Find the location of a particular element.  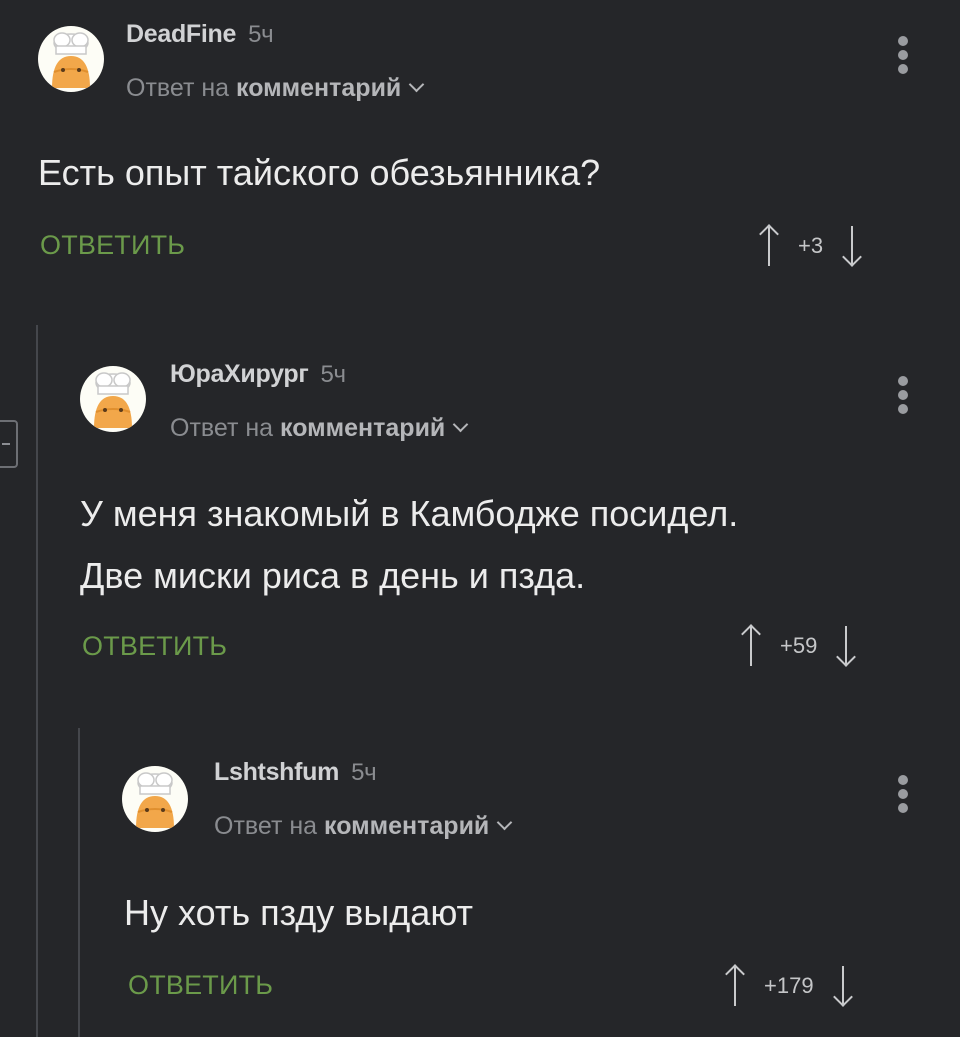

comment-text: Есть опыт тайского обезьянника? is located at coordinates (319, 173).